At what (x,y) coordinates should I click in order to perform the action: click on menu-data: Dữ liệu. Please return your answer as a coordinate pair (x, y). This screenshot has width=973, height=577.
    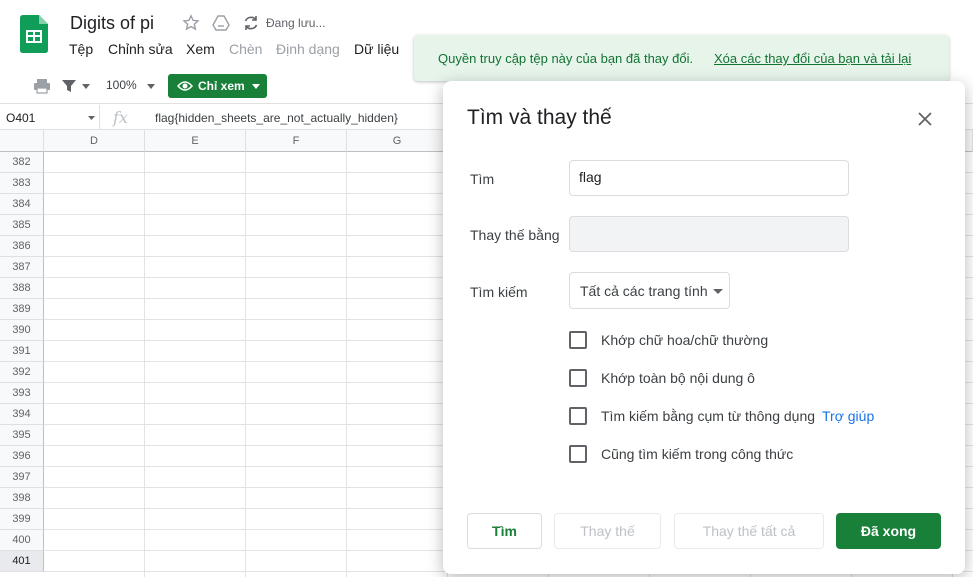
    Looking at the image, I should click on (376, 49).